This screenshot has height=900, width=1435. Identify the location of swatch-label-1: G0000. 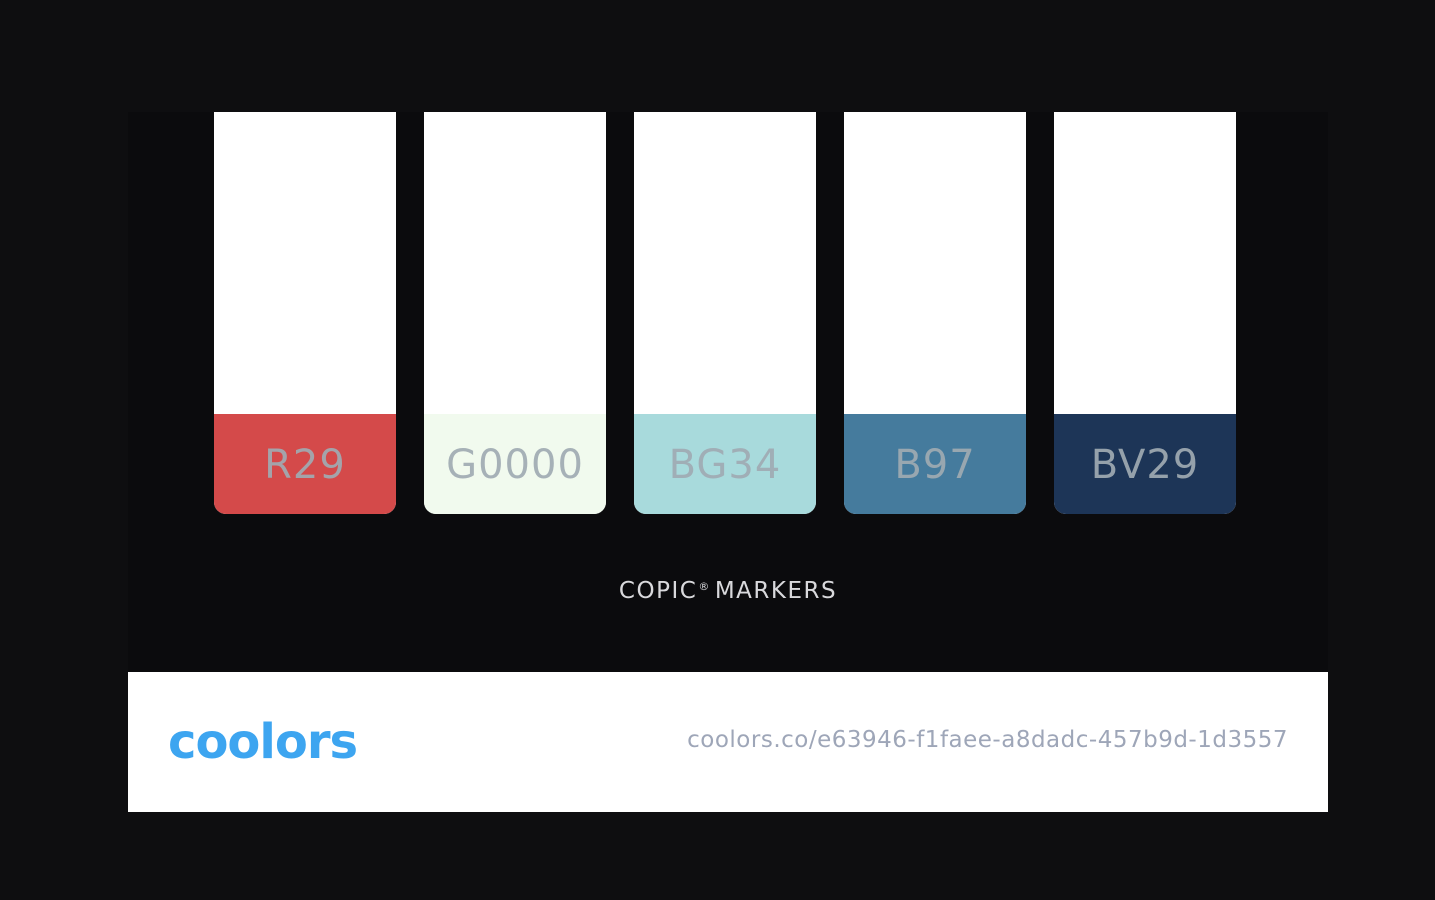
(515, 465).